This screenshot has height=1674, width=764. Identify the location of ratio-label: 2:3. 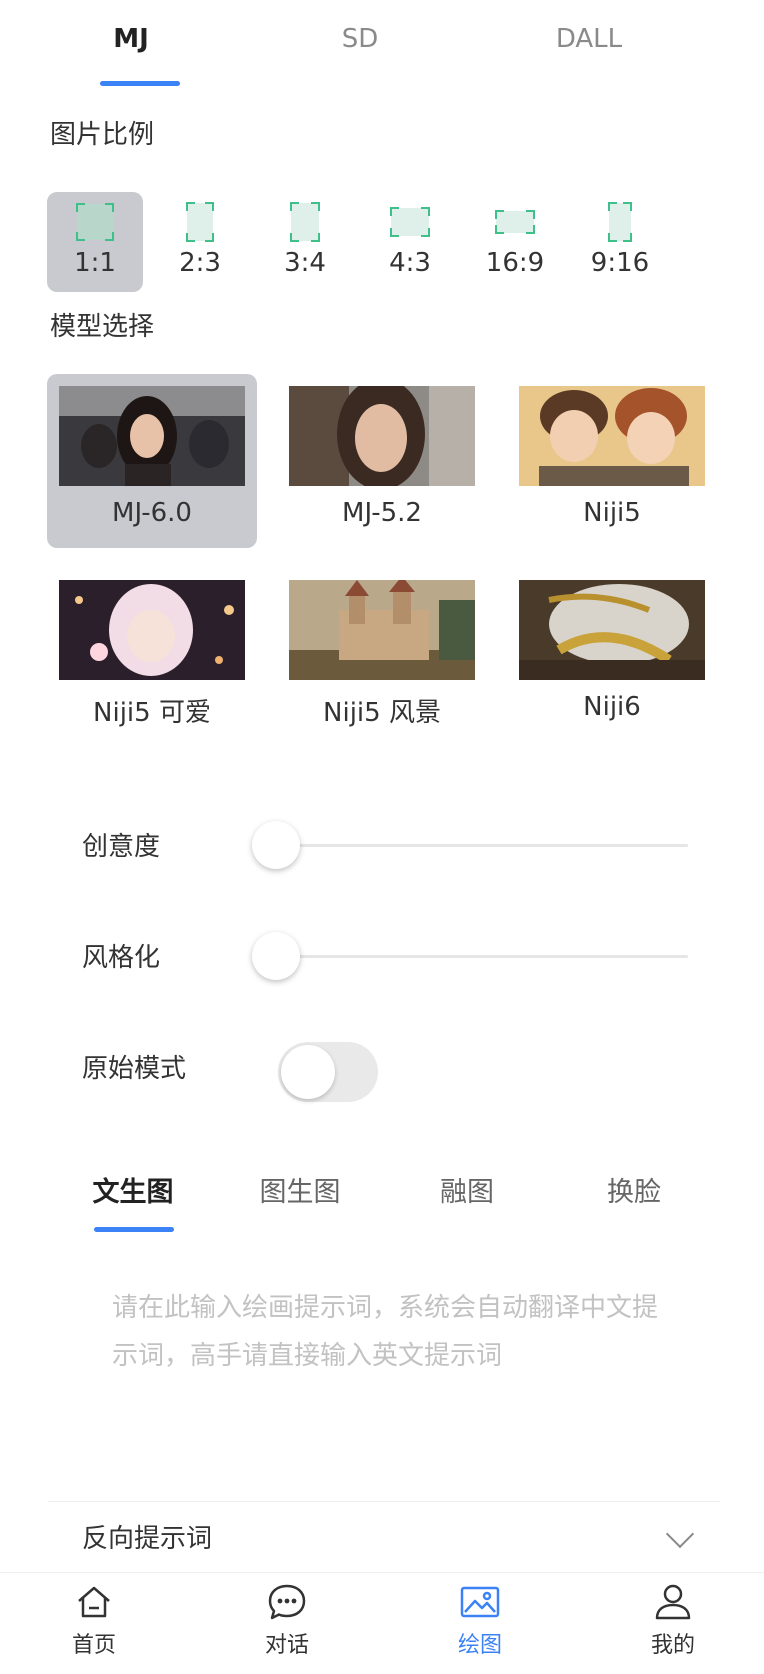
(200, 263).